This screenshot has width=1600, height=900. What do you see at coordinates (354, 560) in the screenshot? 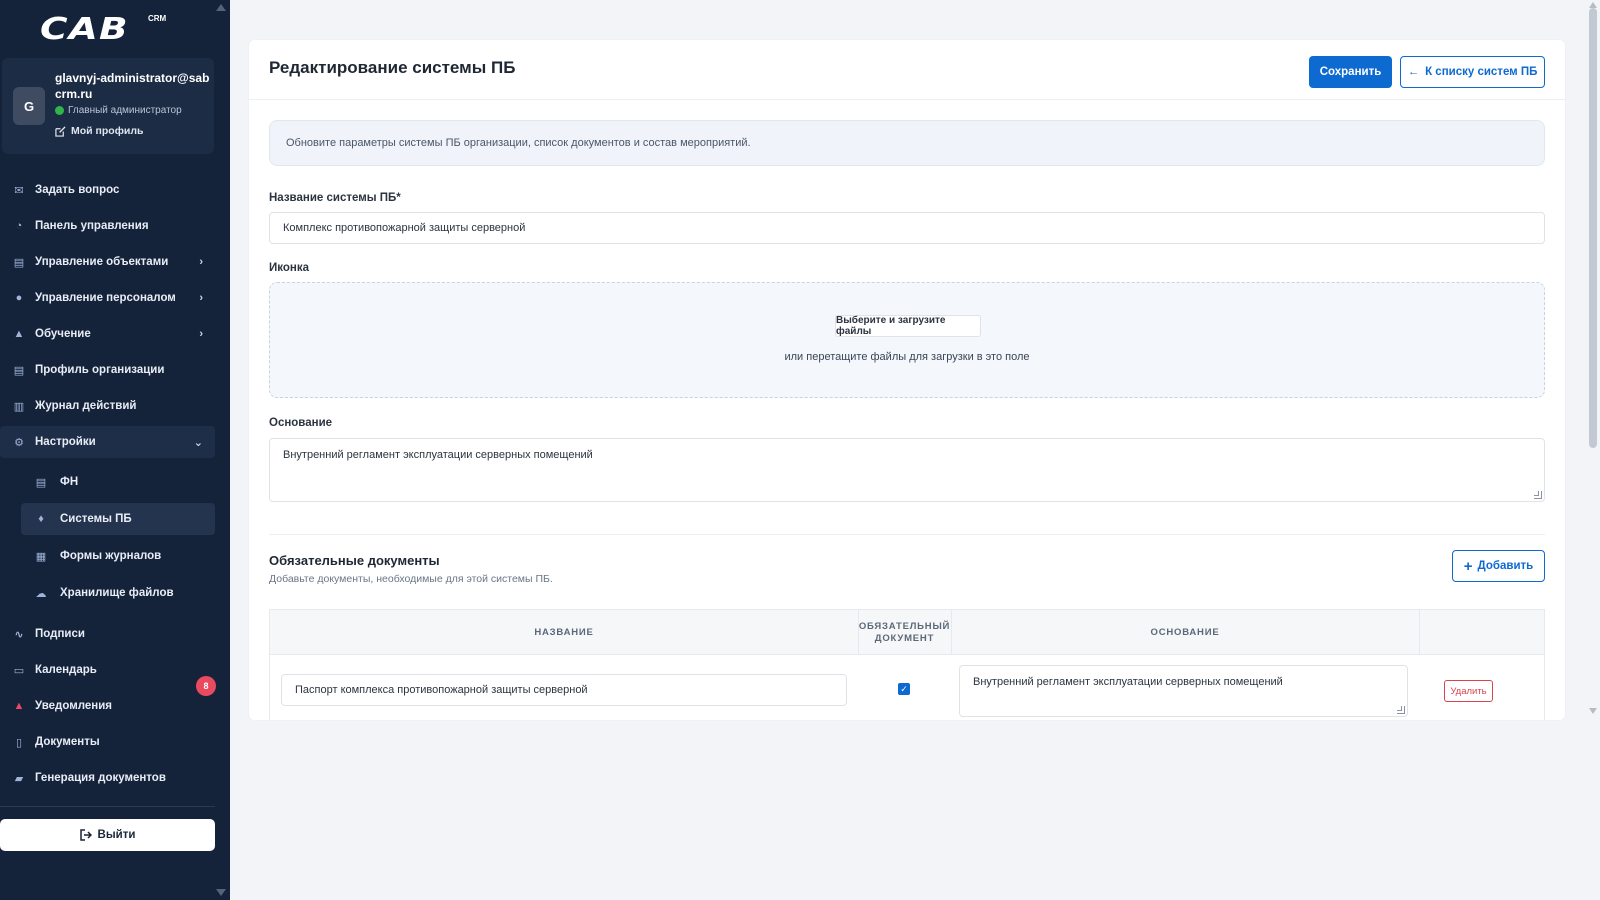
I see `required-docs-title: Обязательные документы` at bounding box center [354, 560].